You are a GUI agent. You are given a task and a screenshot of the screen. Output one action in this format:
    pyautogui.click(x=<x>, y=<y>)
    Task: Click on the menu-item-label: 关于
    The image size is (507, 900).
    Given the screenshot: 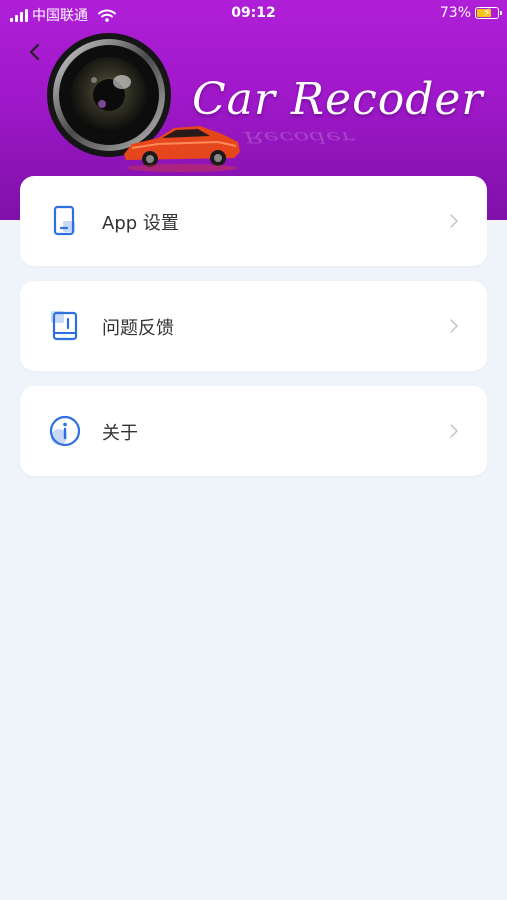 What is the action you would take?
    pyautogui.click(x=120, y=433)
    